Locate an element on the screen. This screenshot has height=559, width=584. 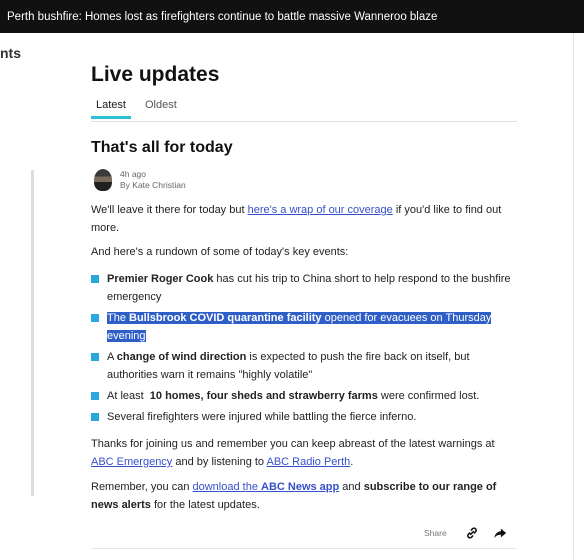
bullet-bold: Bullsbrook COVID quarantine facility is located at coordinates (225, 318).